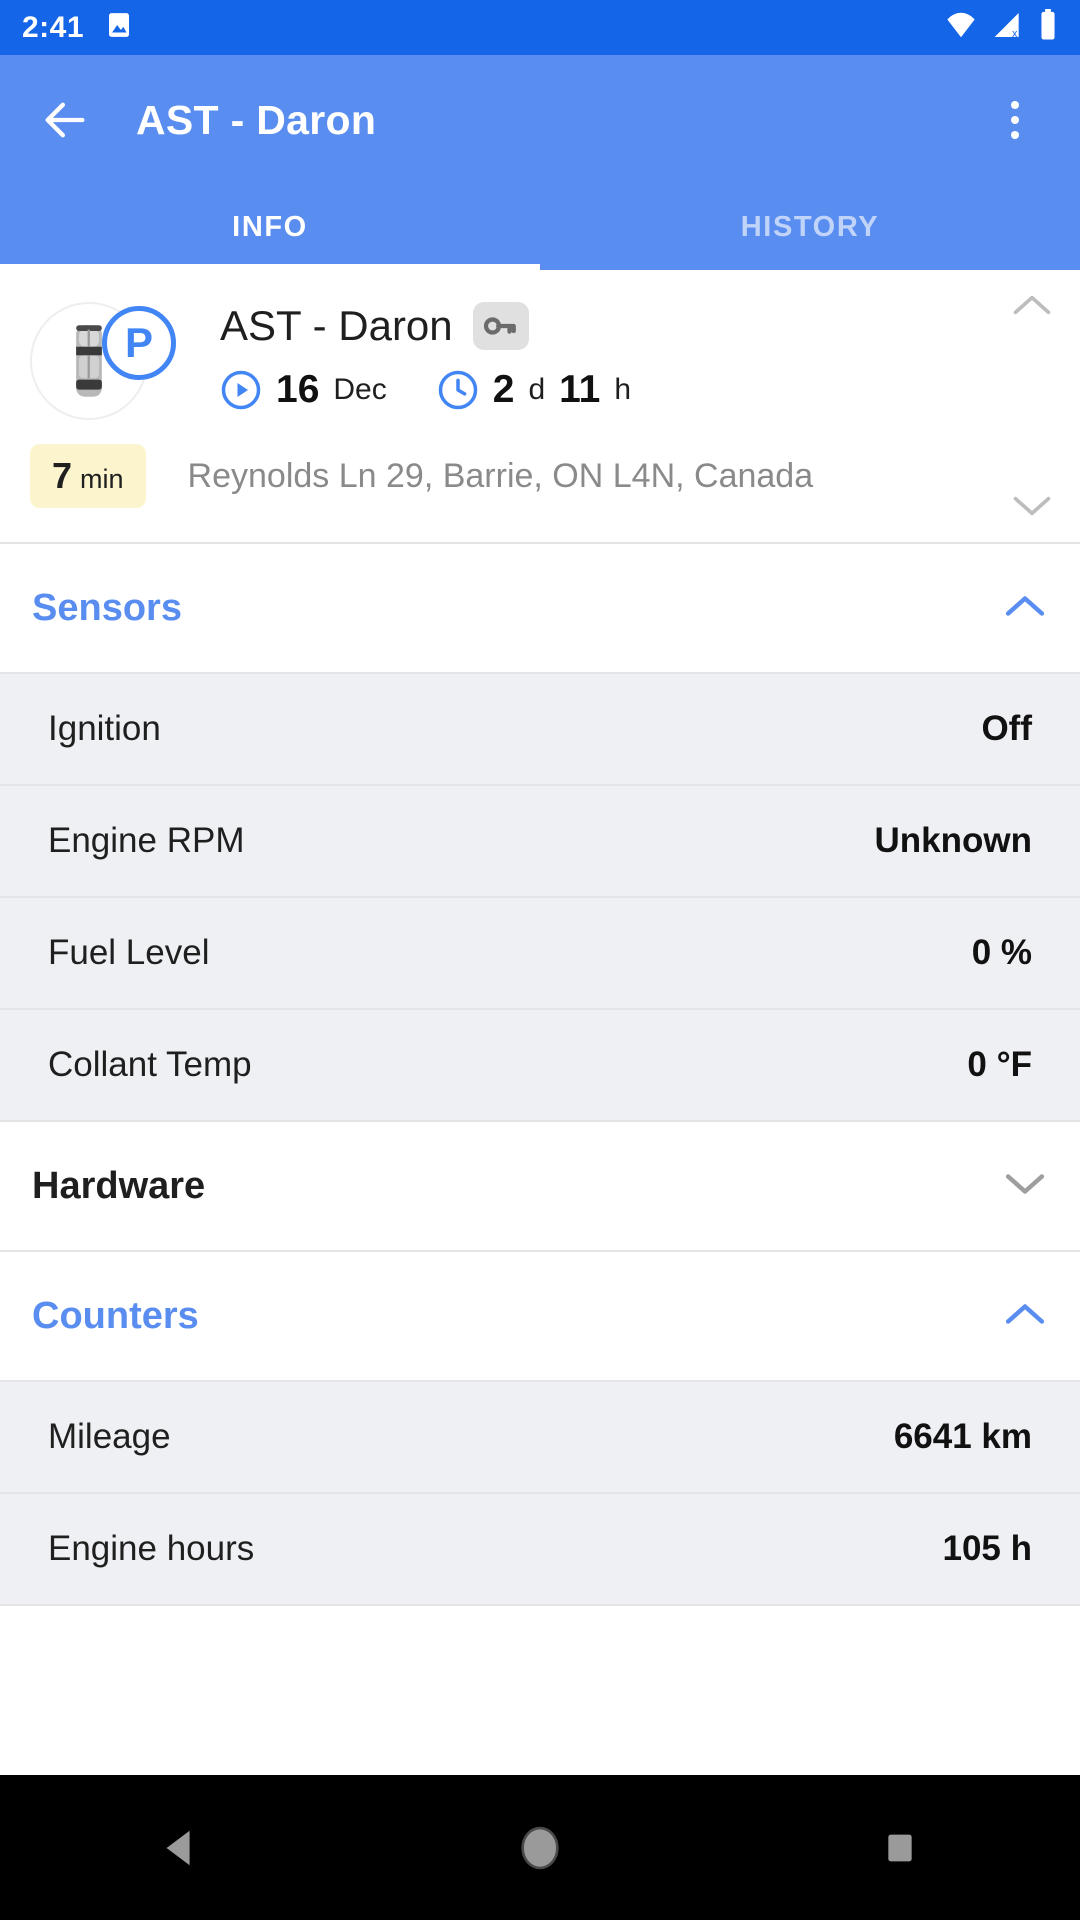 This screenshot has width=1080, height=1920. Describe the element at coordinates (953, 840) in the screenshot. I see `row-value: Unknown` at that location.